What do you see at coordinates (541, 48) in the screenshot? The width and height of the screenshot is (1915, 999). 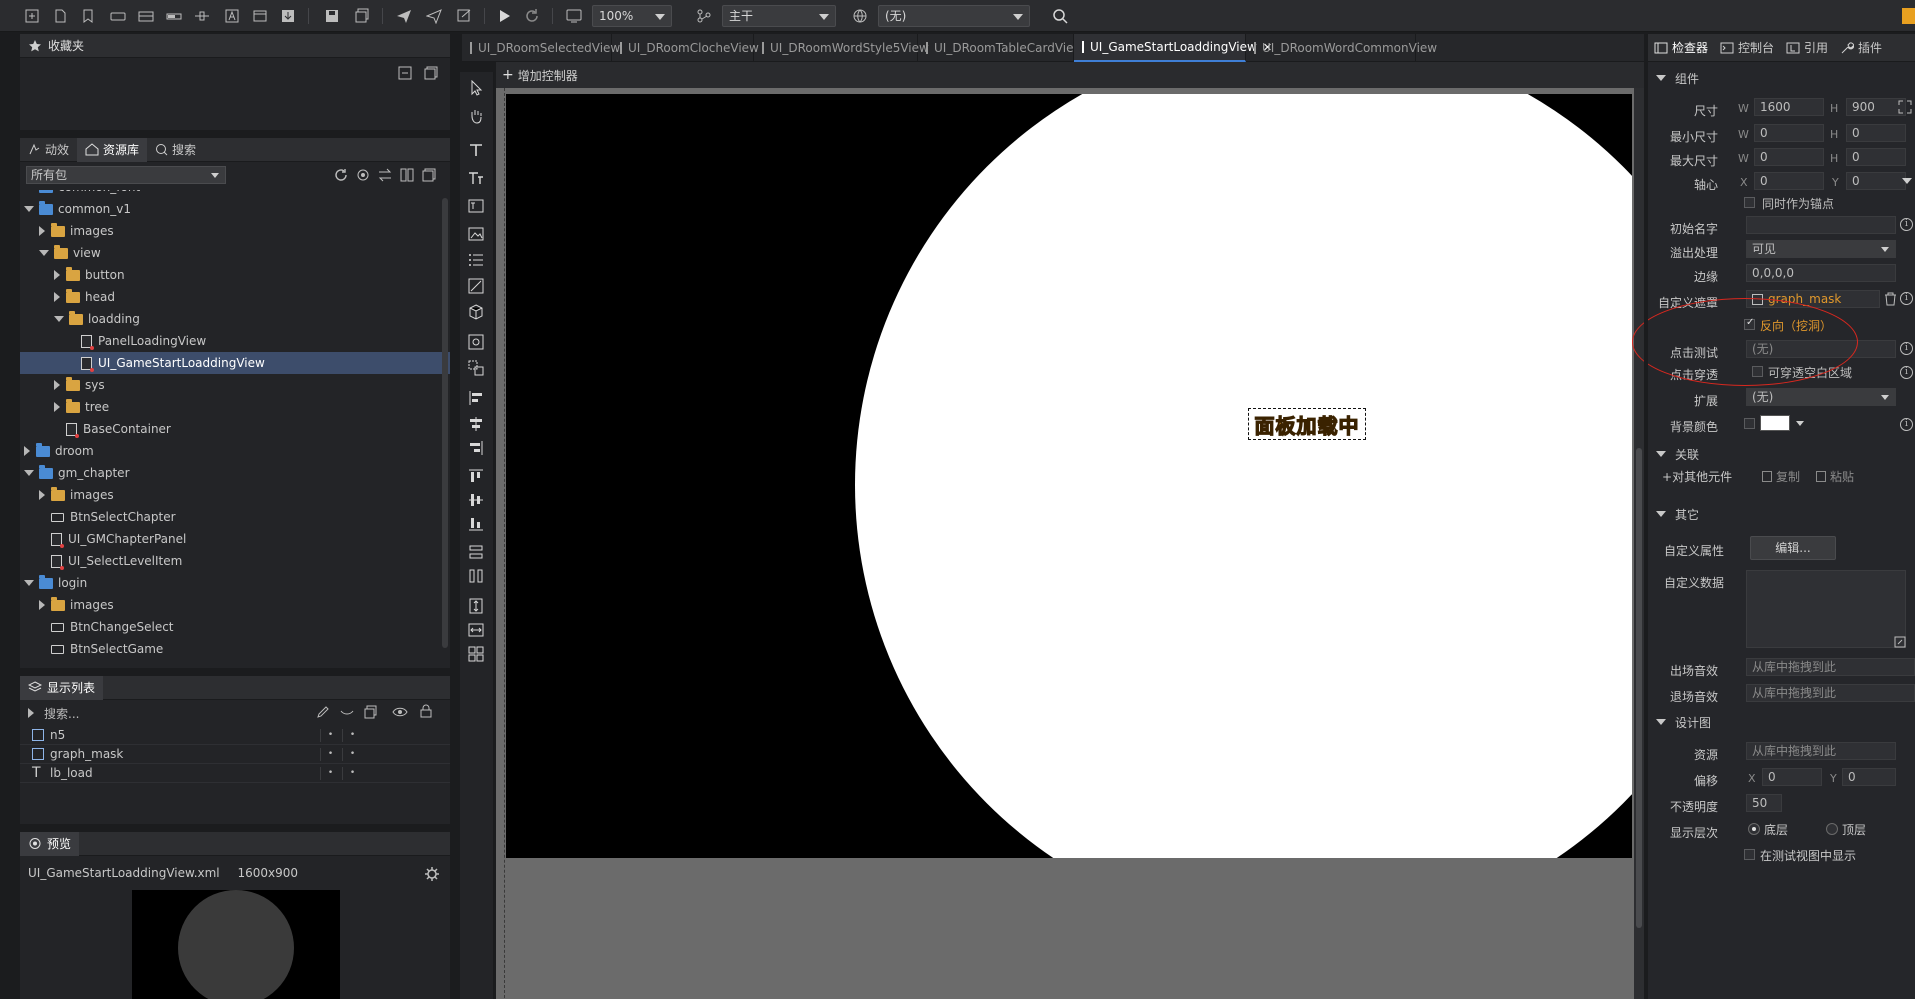 I see `document-tab: UI_DRoomSelectedView` at bounding box center [541, 48].